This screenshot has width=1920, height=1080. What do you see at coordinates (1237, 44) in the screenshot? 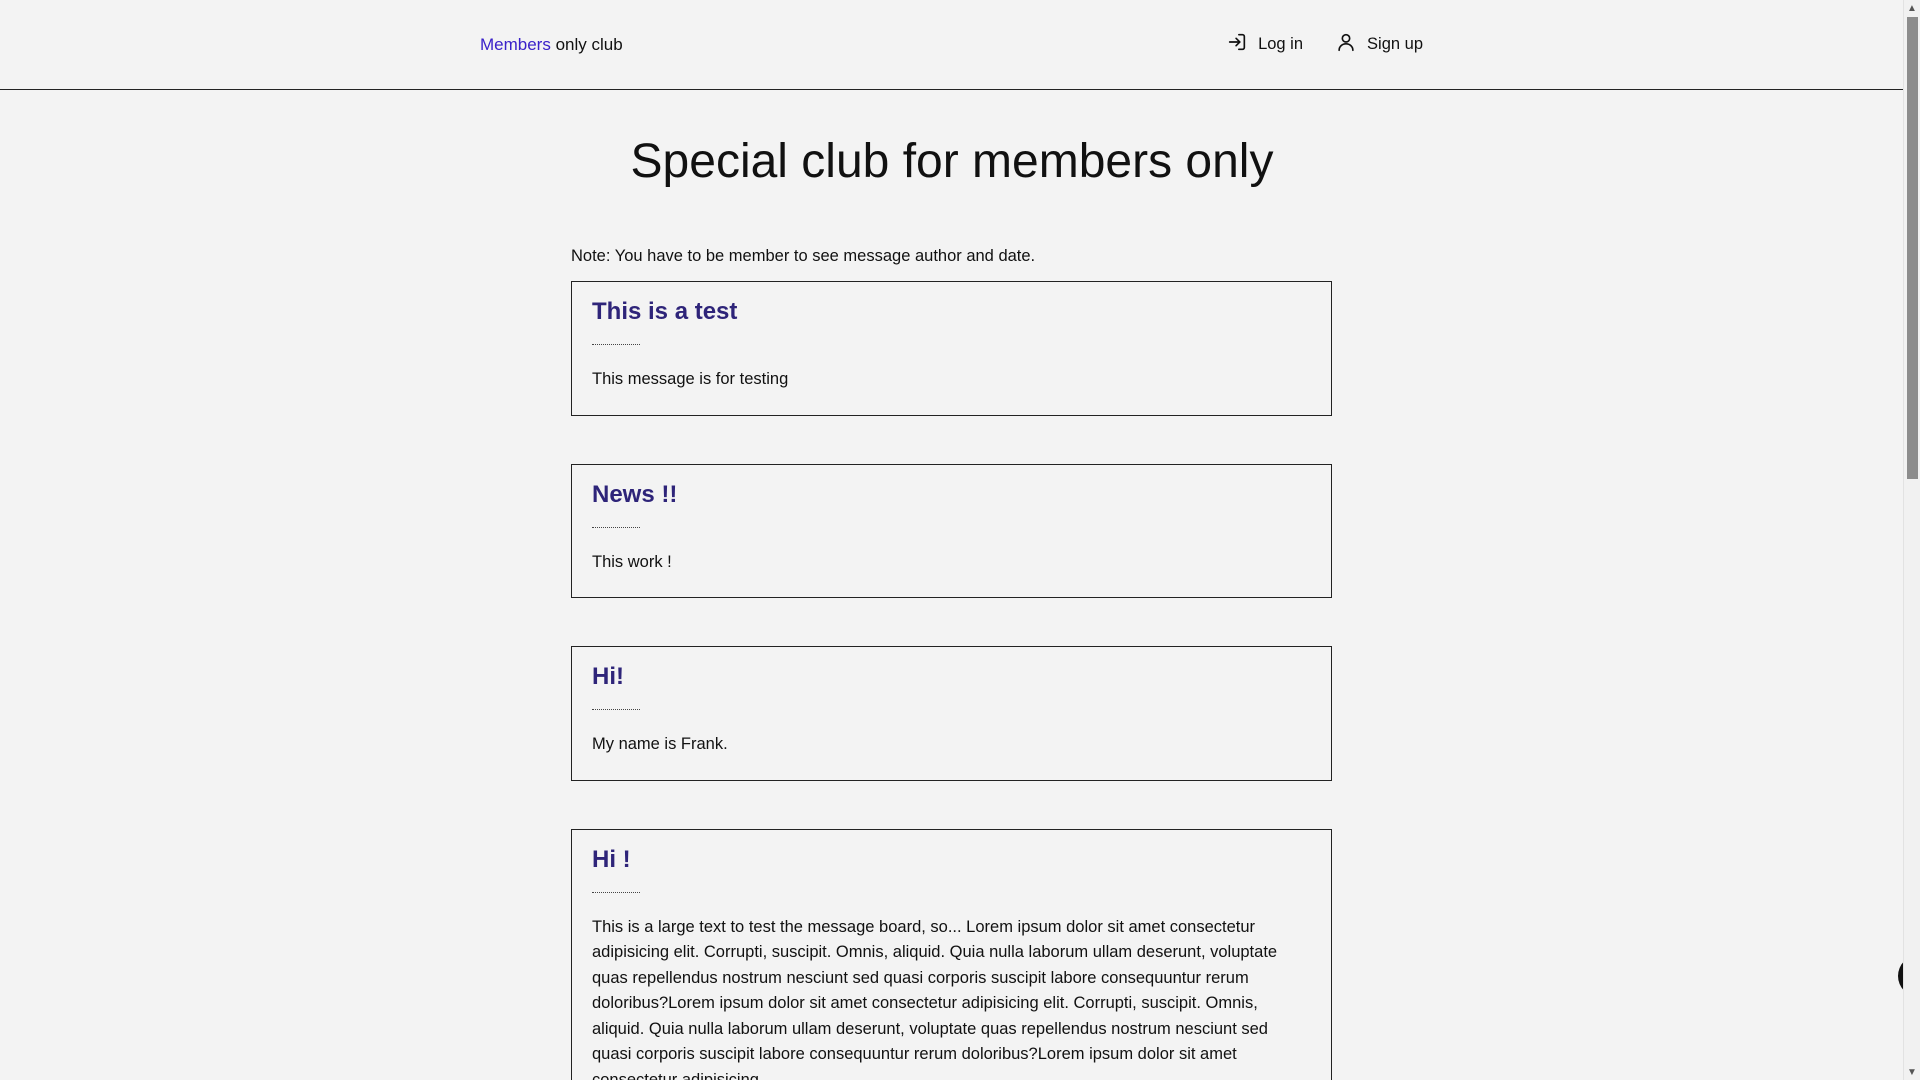
I see `login-icon` at bounding box center [1237, 44].